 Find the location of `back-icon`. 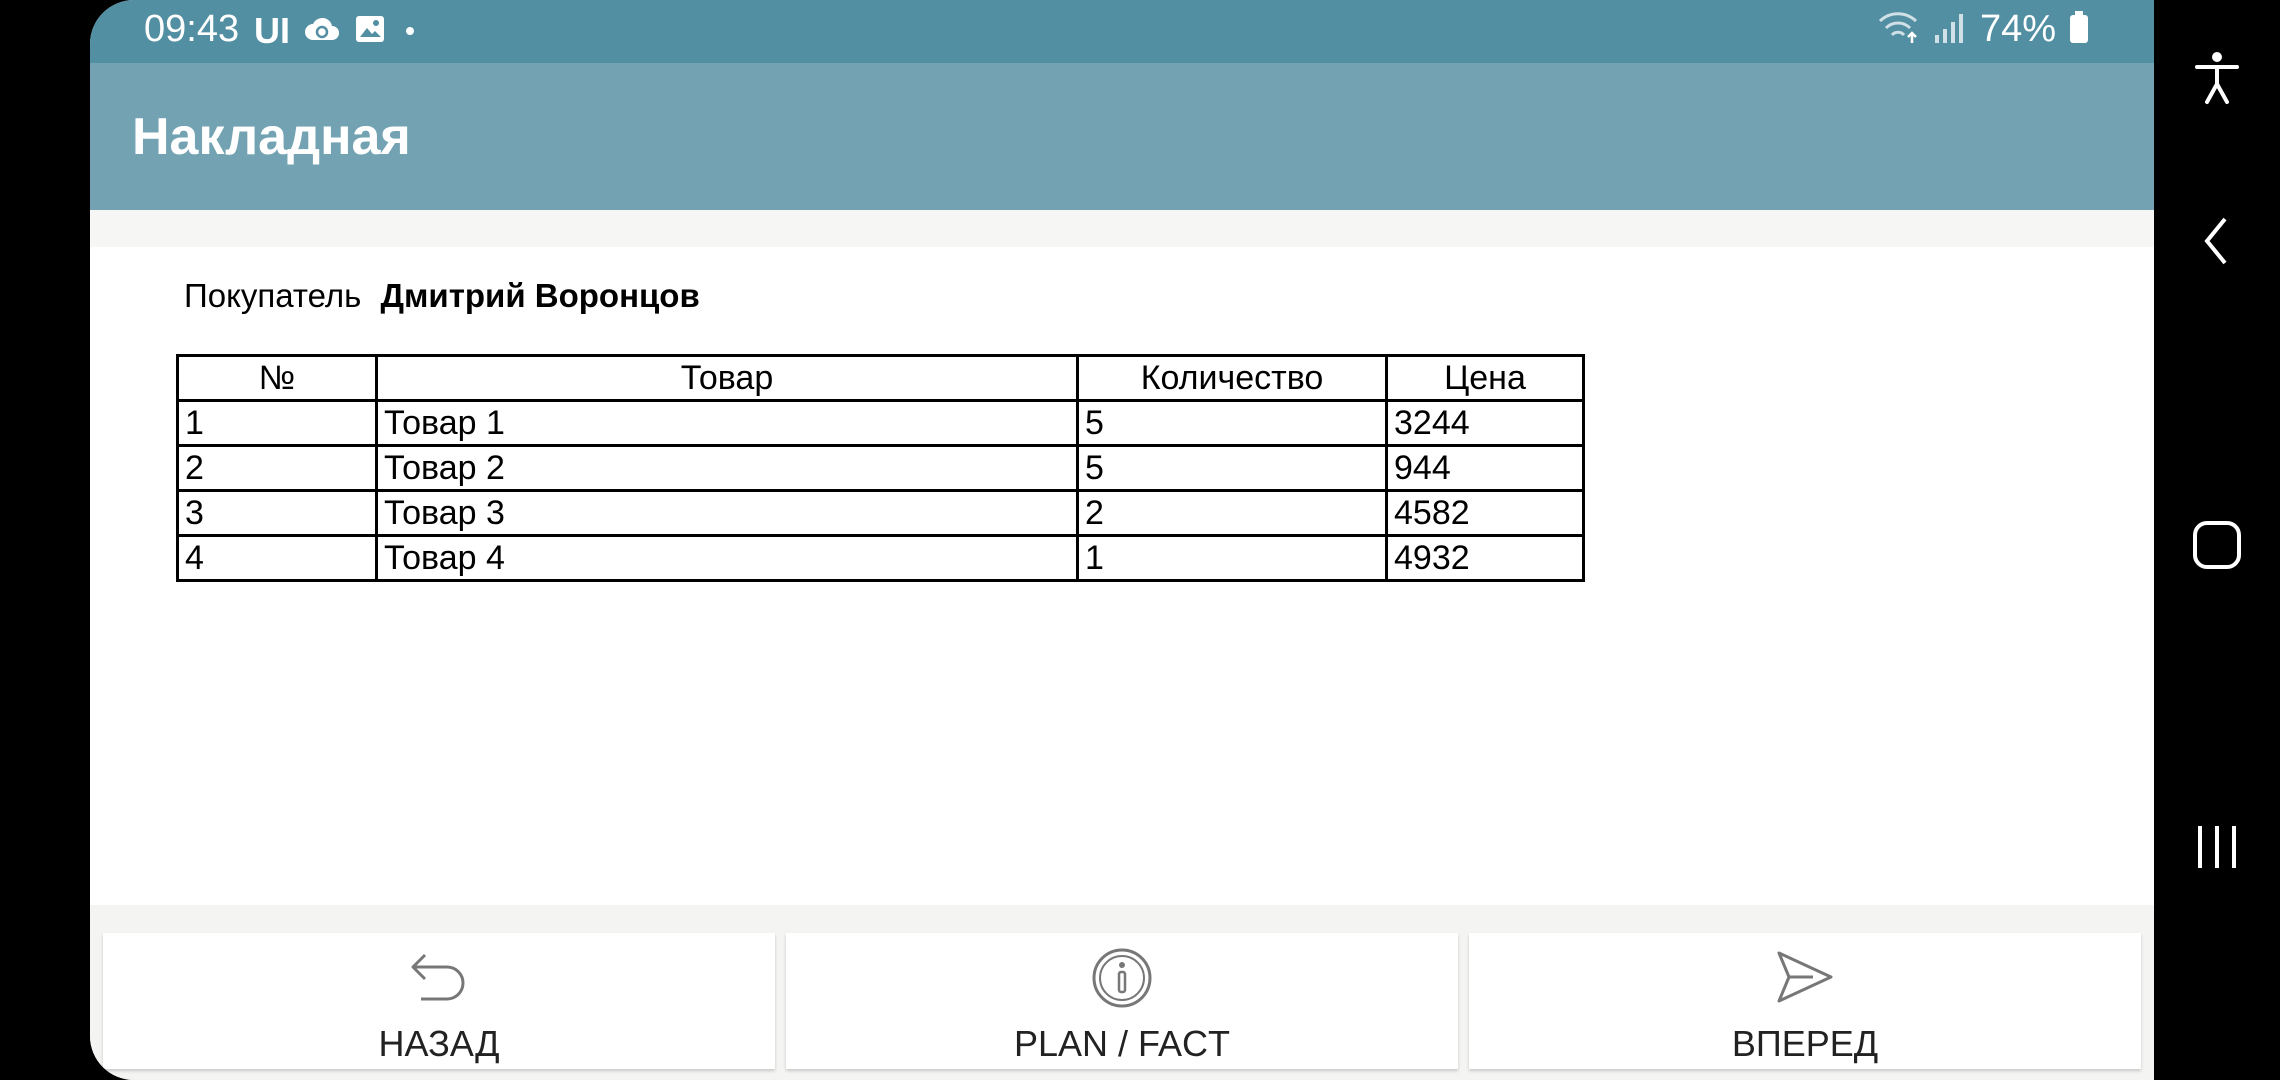

back-icon is located at coordinates (2217, 241).